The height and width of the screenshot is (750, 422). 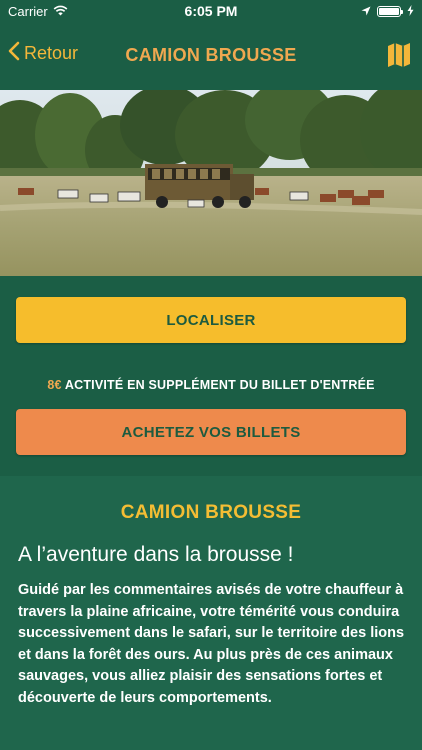 What do you see at coordinates (410, 11) in the screenshot?
I see `charging-bolt-icon` at bounding box center [410, 11].